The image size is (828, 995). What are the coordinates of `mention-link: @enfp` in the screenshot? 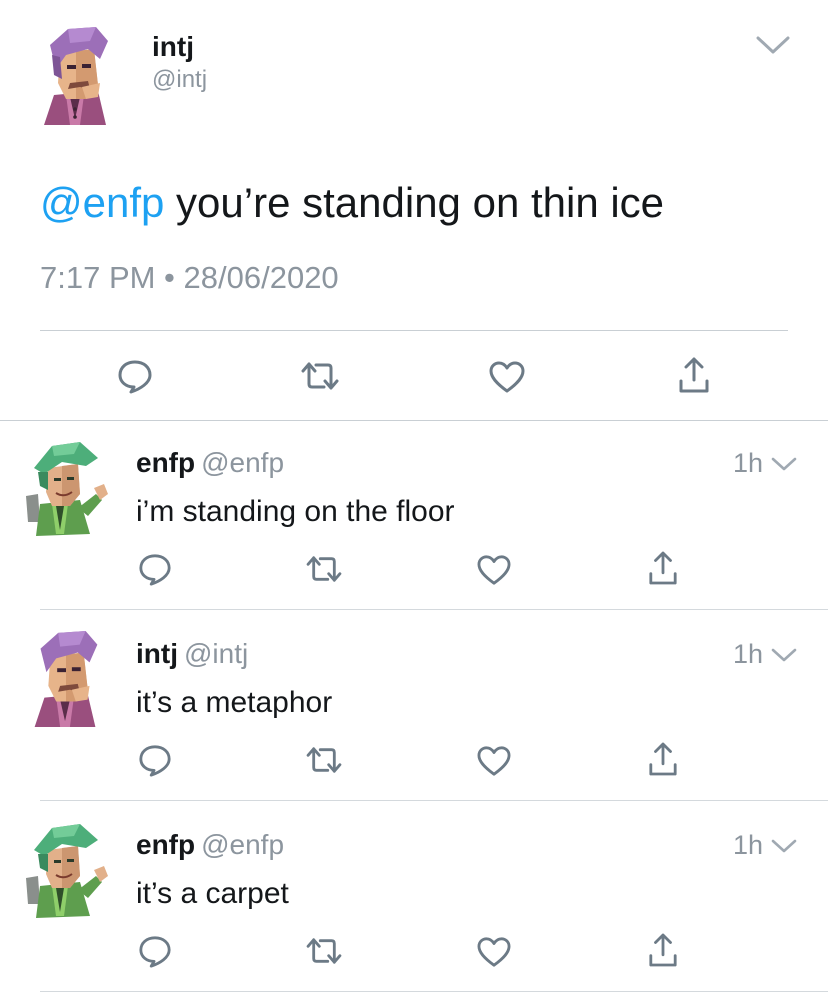 It's located at (102, 202).